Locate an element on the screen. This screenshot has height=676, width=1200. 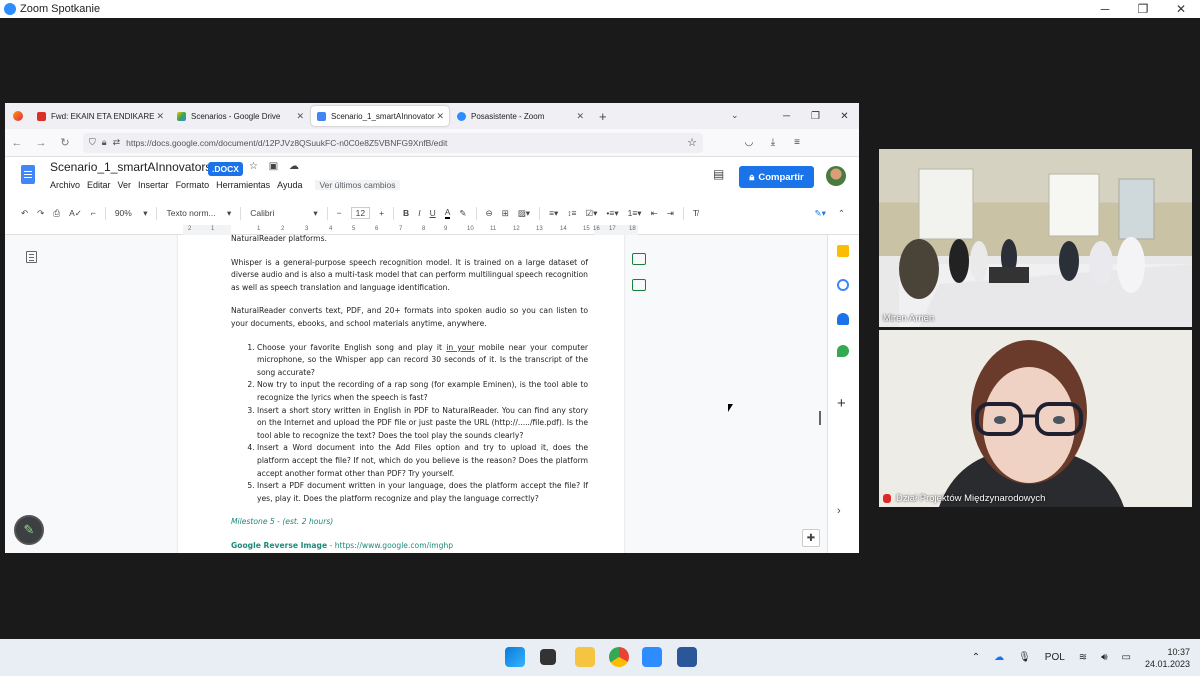
font-size-input: 12 is located at coordinates (360, 213).